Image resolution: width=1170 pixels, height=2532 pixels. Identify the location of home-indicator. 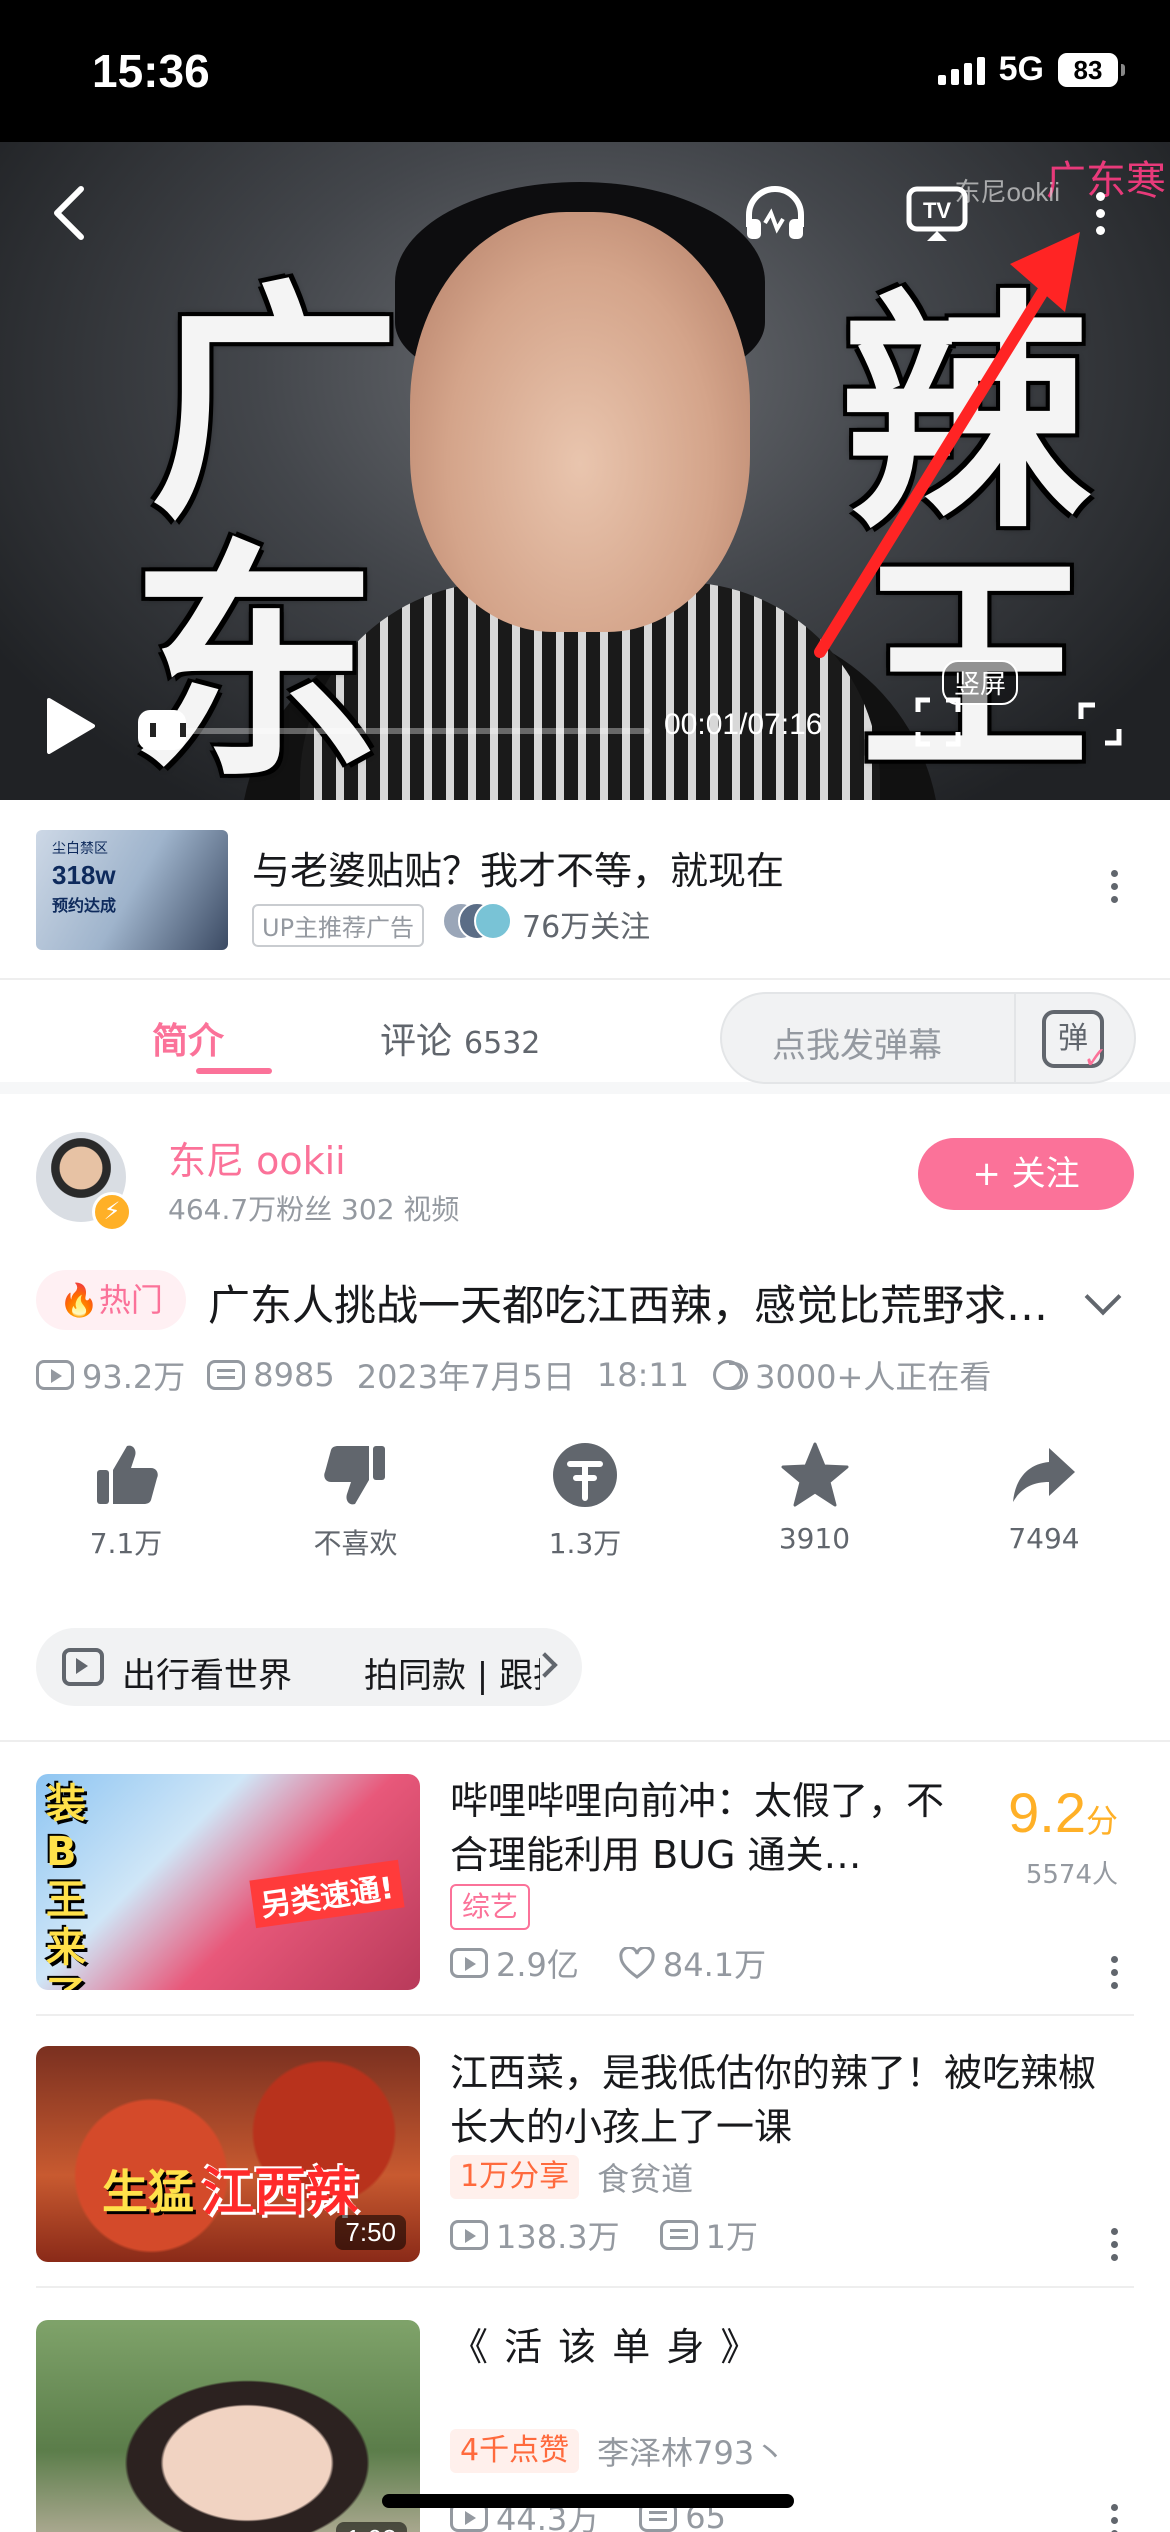
(588, 2501).